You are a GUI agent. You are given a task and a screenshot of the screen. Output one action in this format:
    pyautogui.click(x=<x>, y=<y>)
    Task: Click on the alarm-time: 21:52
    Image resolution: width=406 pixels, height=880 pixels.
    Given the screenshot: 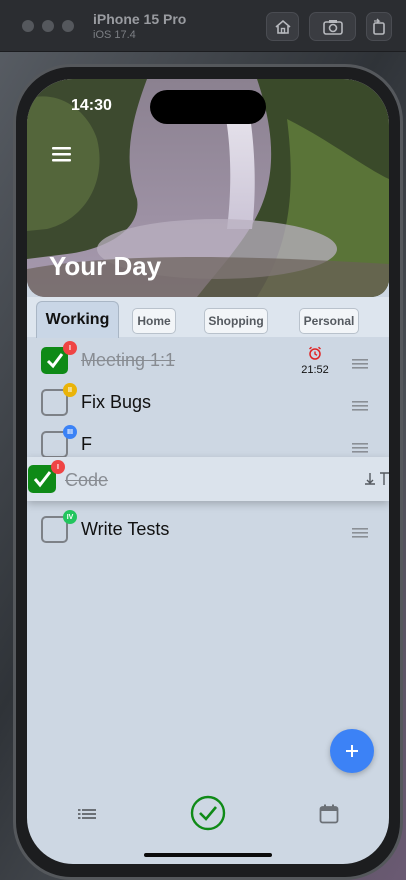 What is the action you would take?
    pyautogui.click(x=315, y=370)
    